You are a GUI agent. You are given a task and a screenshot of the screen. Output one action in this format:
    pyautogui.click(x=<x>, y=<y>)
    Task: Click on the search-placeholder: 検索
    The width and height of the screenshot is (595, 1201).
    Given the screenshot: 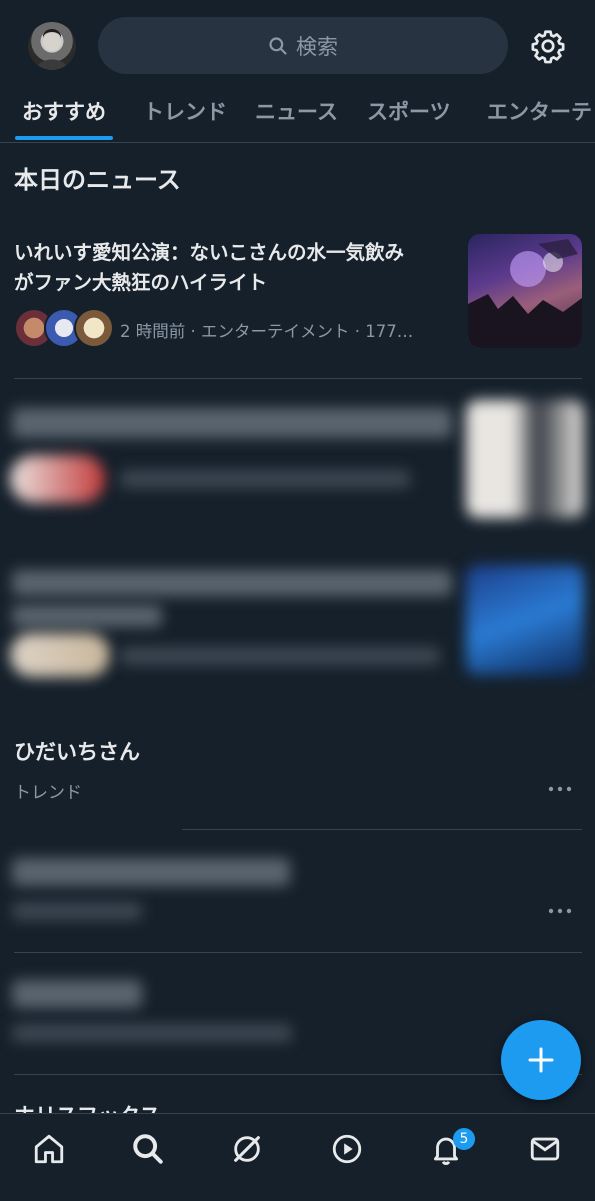 What is the action you would take?
    pyautogui.click(x=317, y=46)
    